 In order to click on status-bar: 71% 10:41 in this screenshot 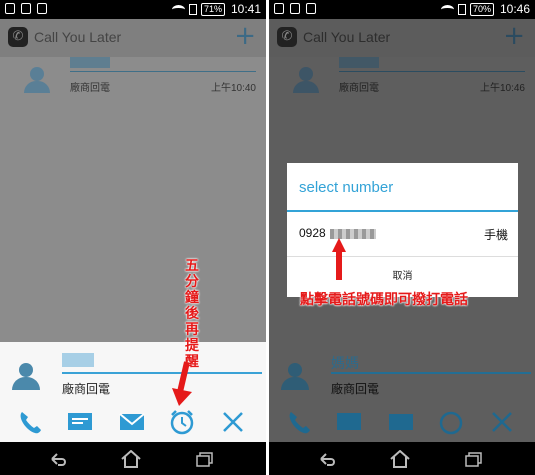, I will do `click(133, 9)`.